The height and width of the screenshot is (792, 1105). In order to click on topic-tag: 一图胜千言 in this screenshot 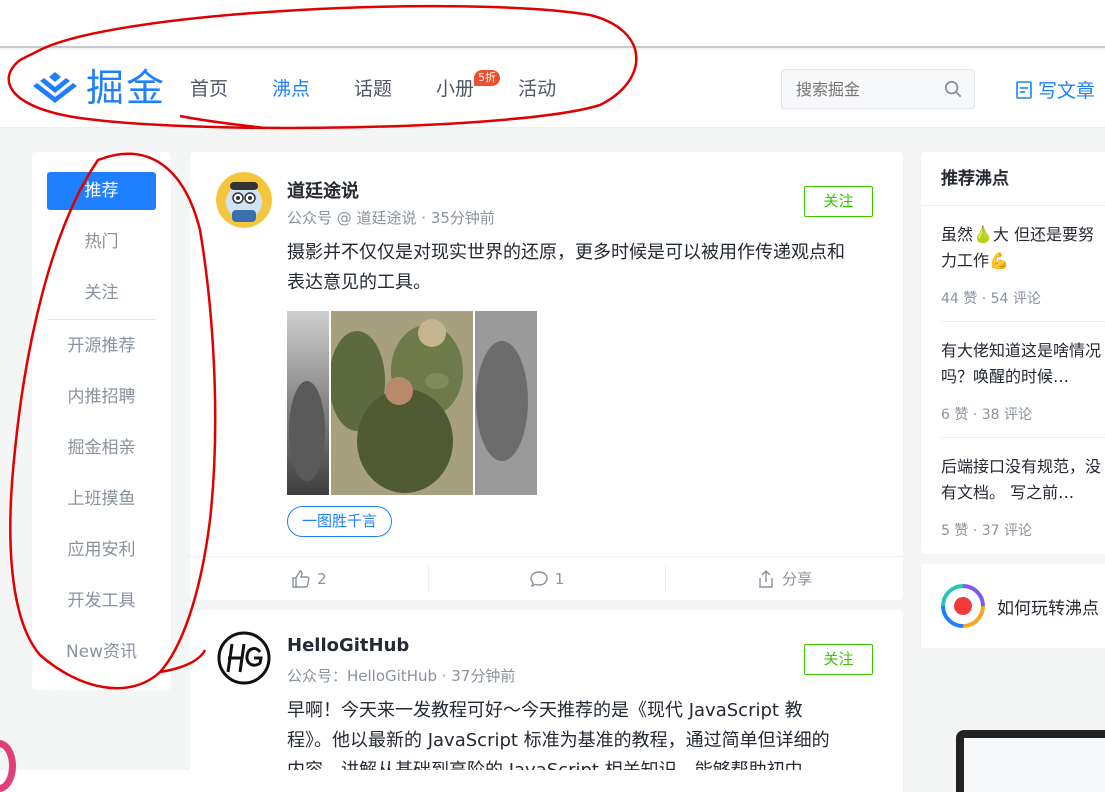, I will do `click(340, 521)`.